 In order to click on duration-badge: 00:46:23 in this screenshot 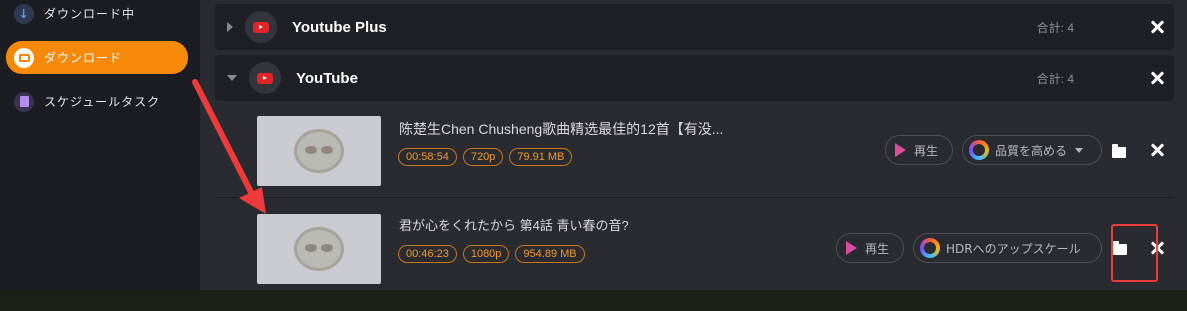, I will do `click(427, 254)`.